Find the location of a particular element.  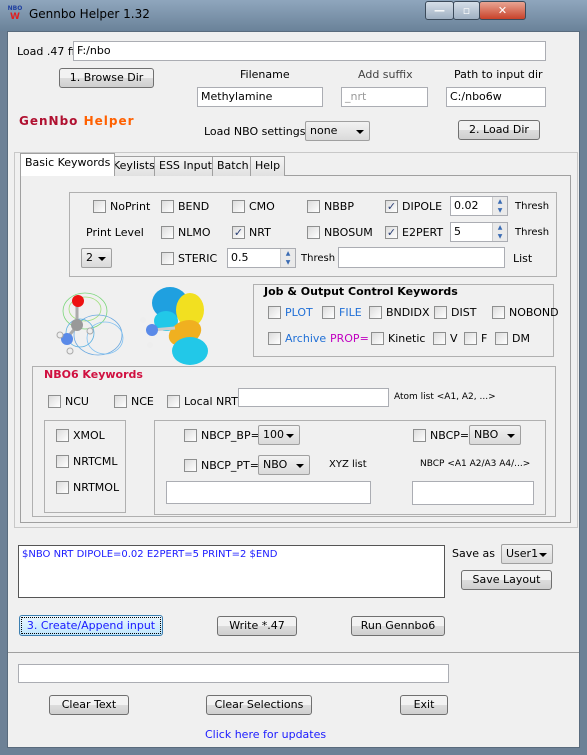

e2pert-thresh-spinner: 5 ▲ ▼ is located at coordinates (479, 232).